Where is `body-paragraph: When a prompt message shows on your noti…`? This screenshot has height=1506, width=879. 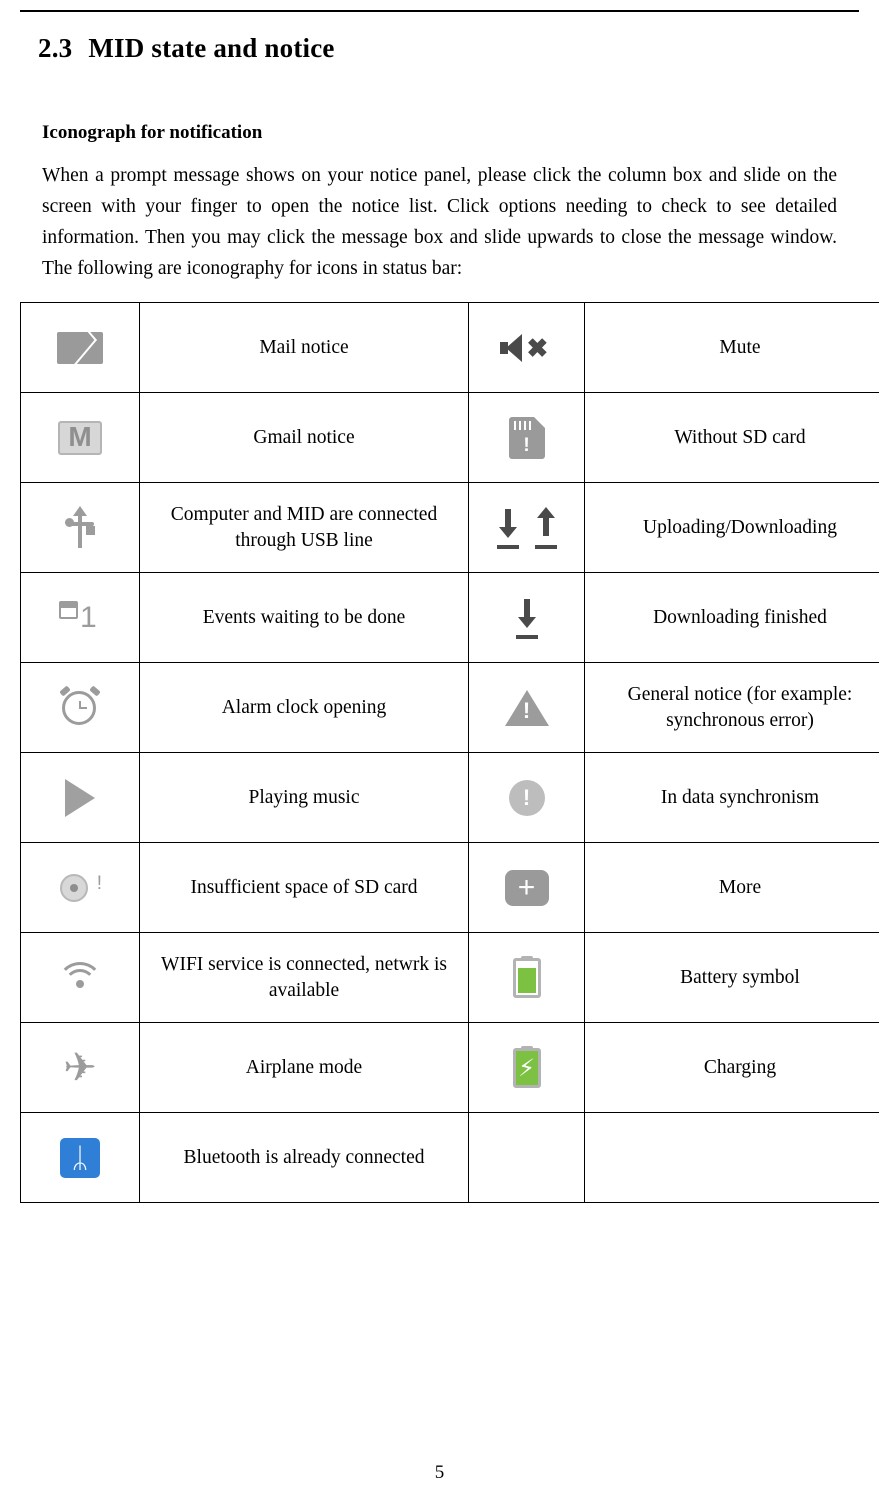 body-paragraph: When a prompt message shows on your noti… is located at coordinates (439, 222).